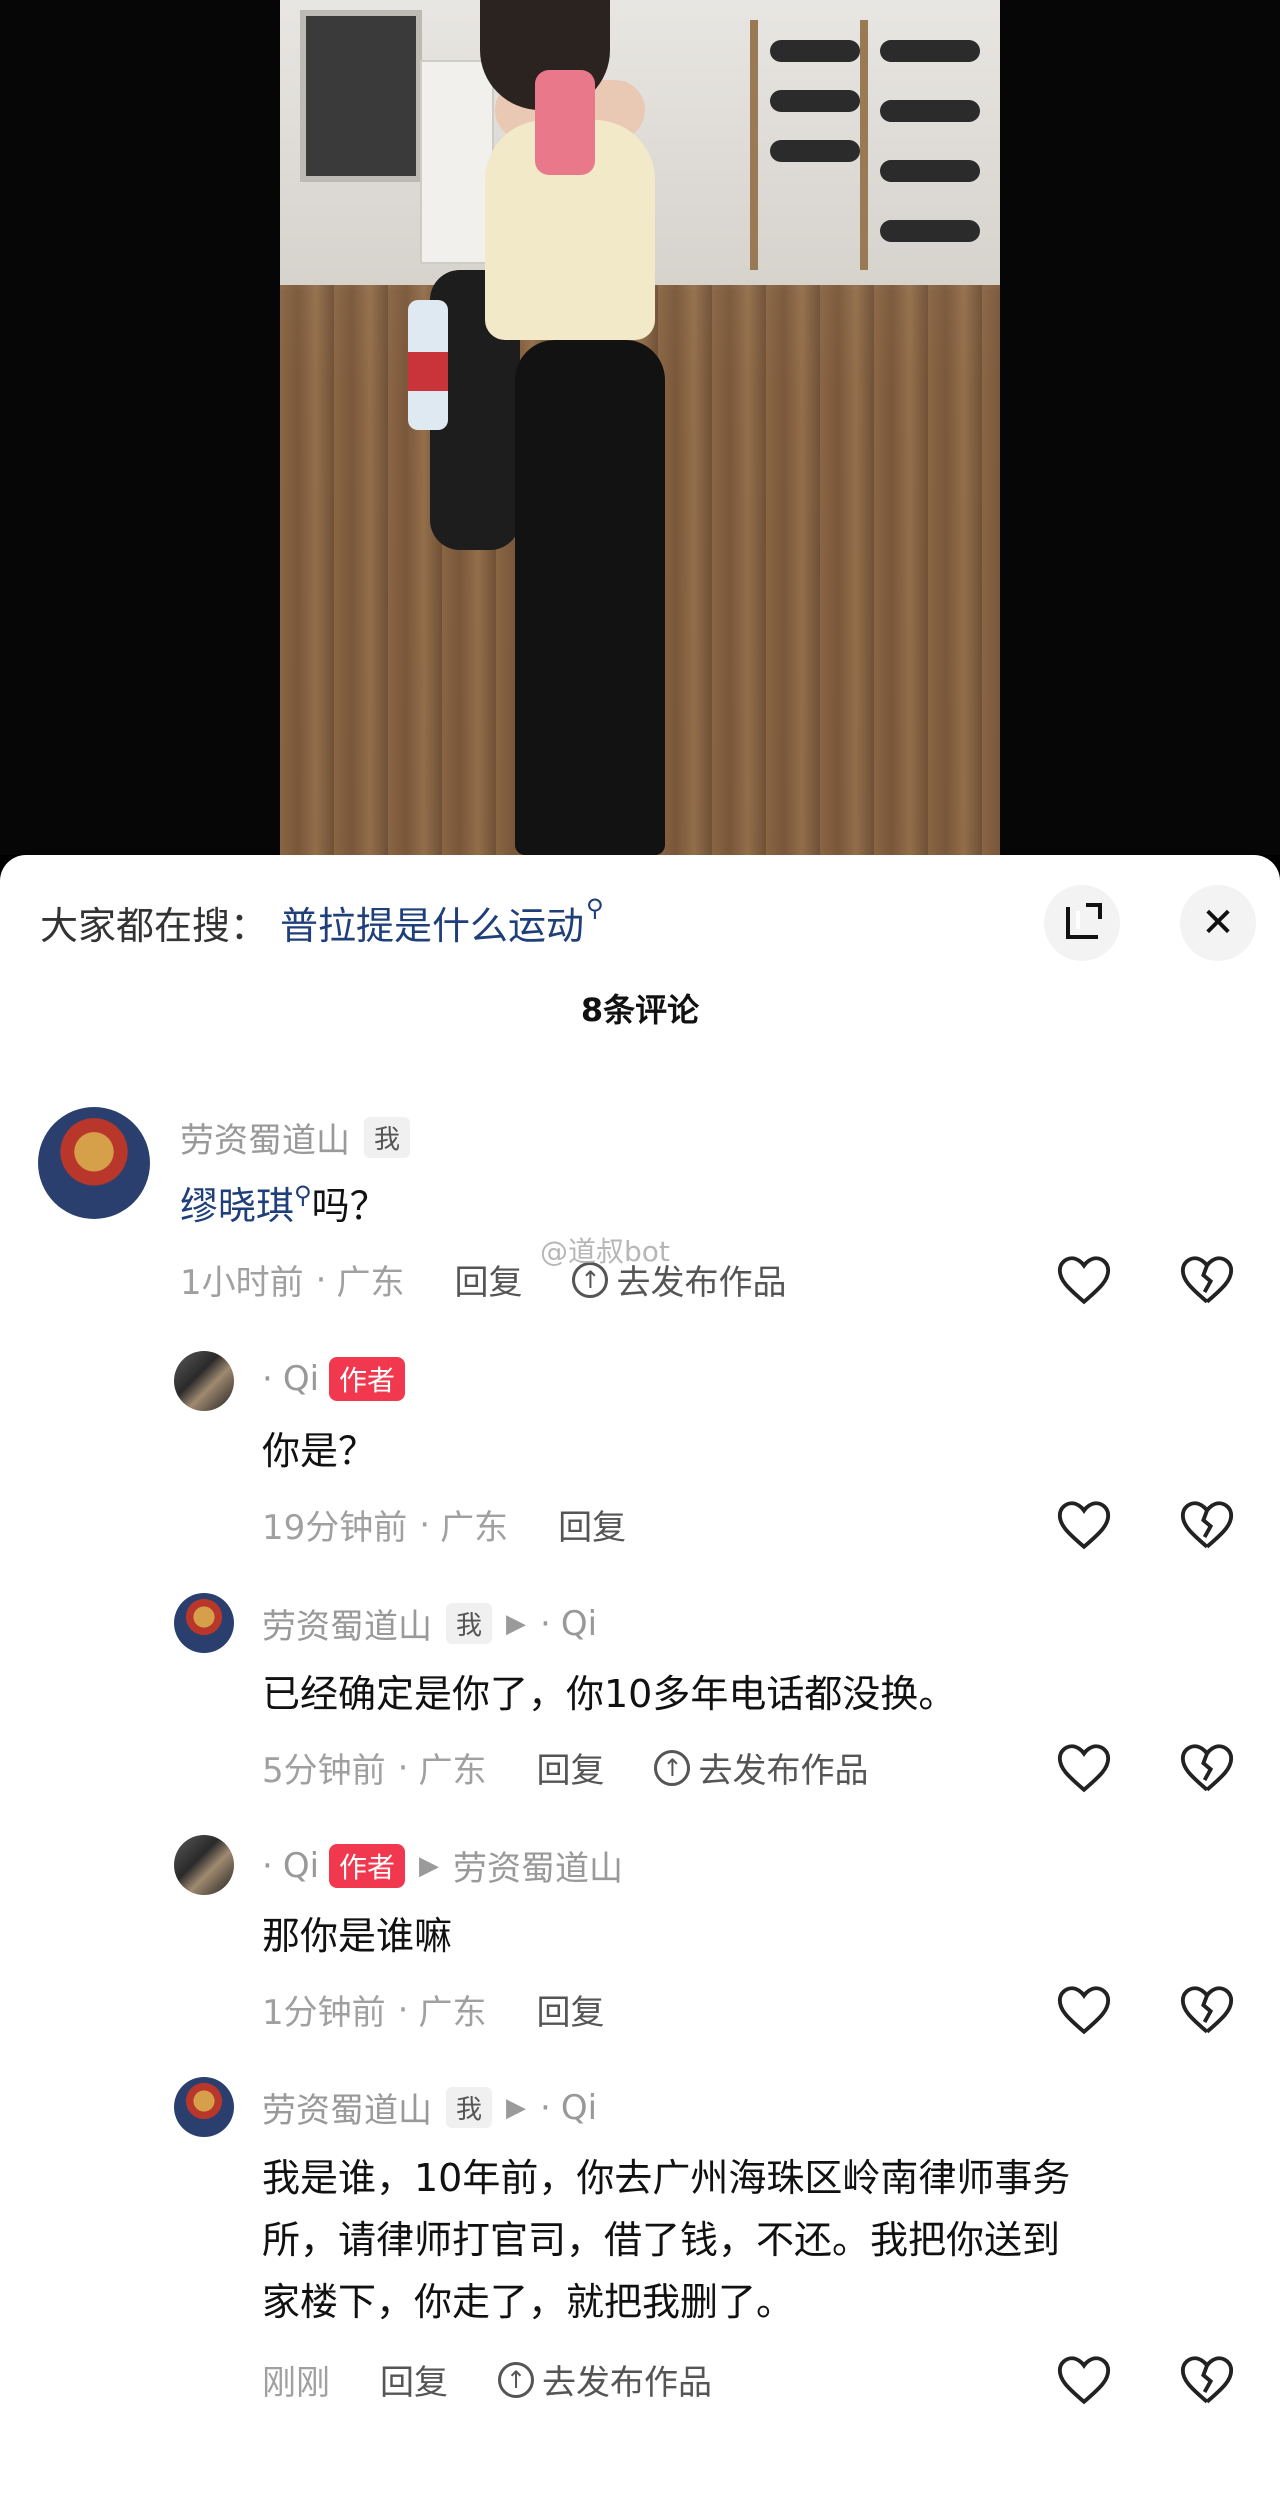 The width and height of the screenshot is (1280, 2498). I want to click on comment-author-line: · Qi 作者 ▶ 劳资蜀道山, so click(442, 1865).